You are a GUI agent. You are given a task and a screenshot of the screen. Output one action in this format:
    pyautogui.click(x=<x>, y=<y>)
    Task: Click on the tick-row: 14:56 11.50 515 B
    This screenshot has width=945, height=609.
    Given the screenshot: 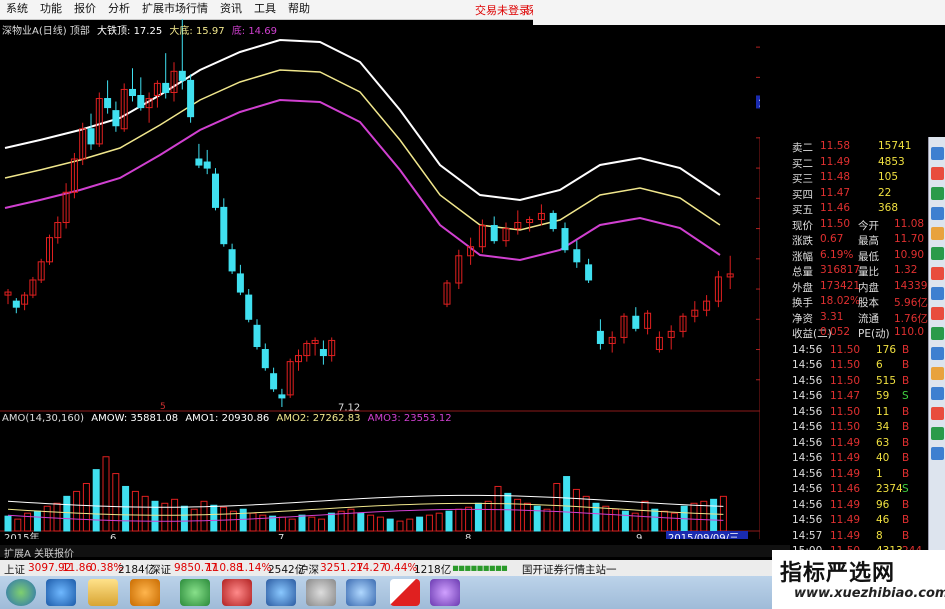 What is the action you would take?
    pyautogui.click(x=859, y=383)
    